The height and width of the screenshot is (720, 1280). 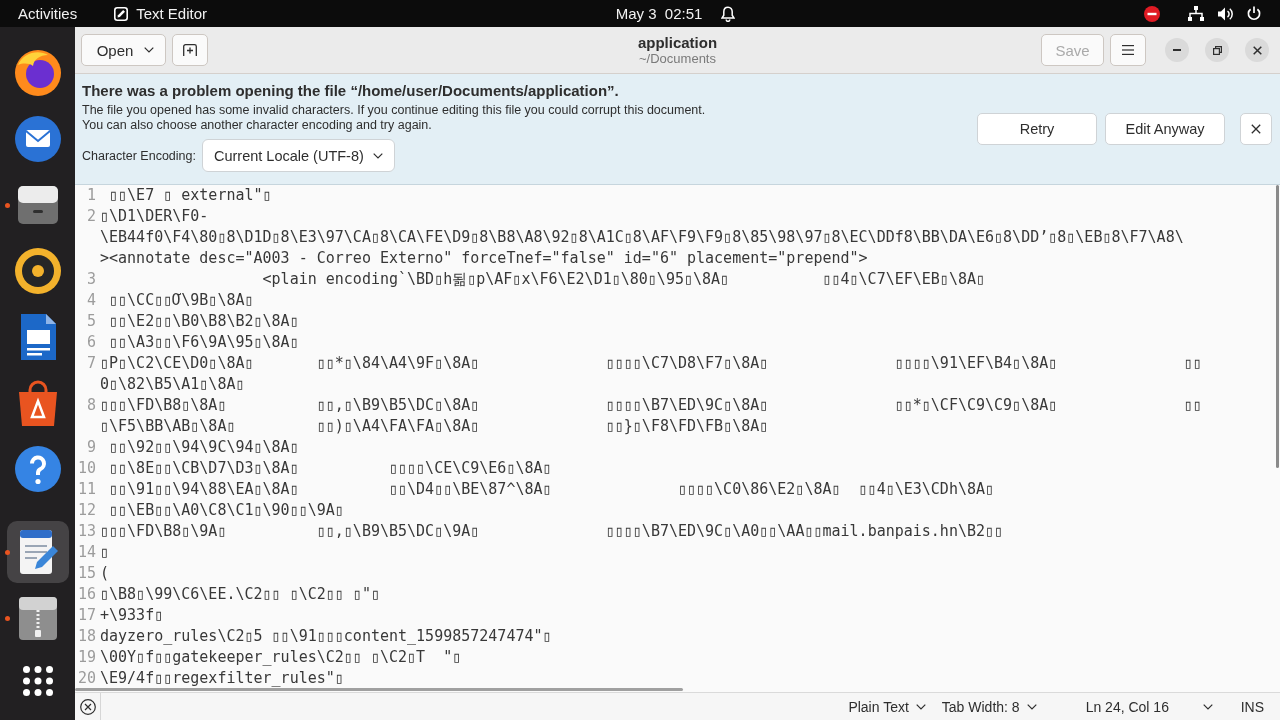 What do you see at coordinates (172, 384) in the screenshot?
I see `code-line: 0▯\82\B5\A1▯\8A▯` at bounding box center [172, 384].